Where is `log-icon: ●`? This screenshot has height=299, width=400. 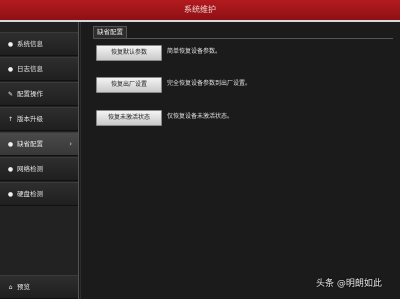
log-icon: ● is located at coordinates (10, 69).